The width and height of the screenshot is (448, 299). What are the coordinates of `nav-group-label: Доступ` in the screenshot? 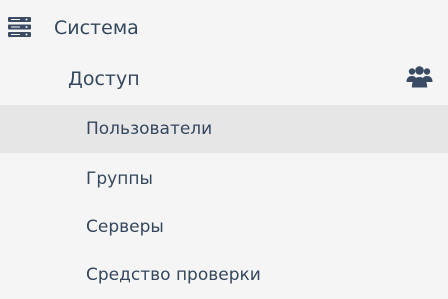 It's located at (104, 79).